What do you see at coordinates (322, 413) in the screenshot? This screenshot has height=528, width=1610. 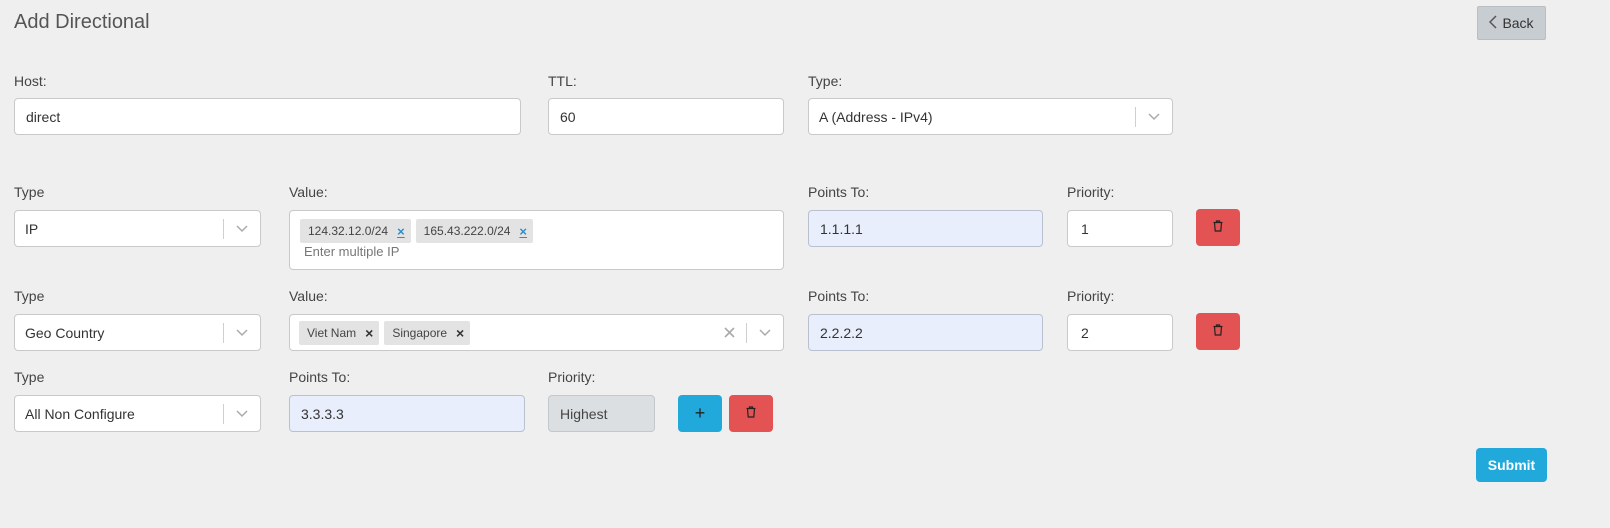 I see `points-to-value: 3.3.3.3` at bounding box center [322, 413].